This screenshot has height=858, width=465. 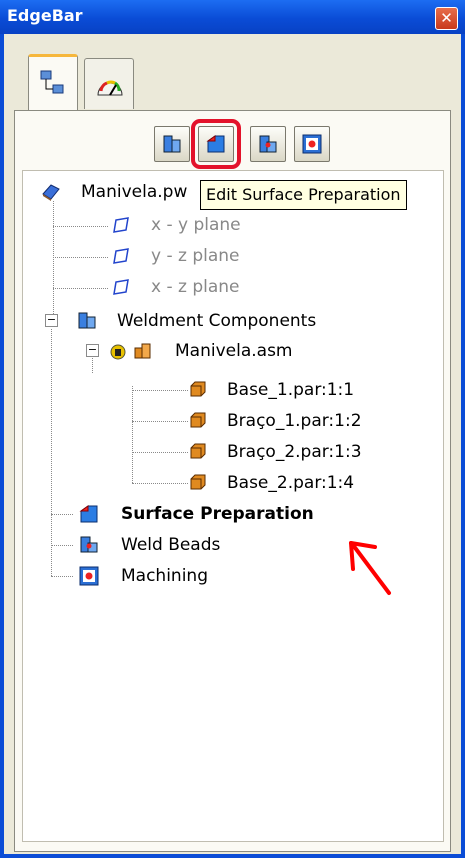 I want to click on tooltip: Edit Surface Preparation, so click(x=303, y=195).